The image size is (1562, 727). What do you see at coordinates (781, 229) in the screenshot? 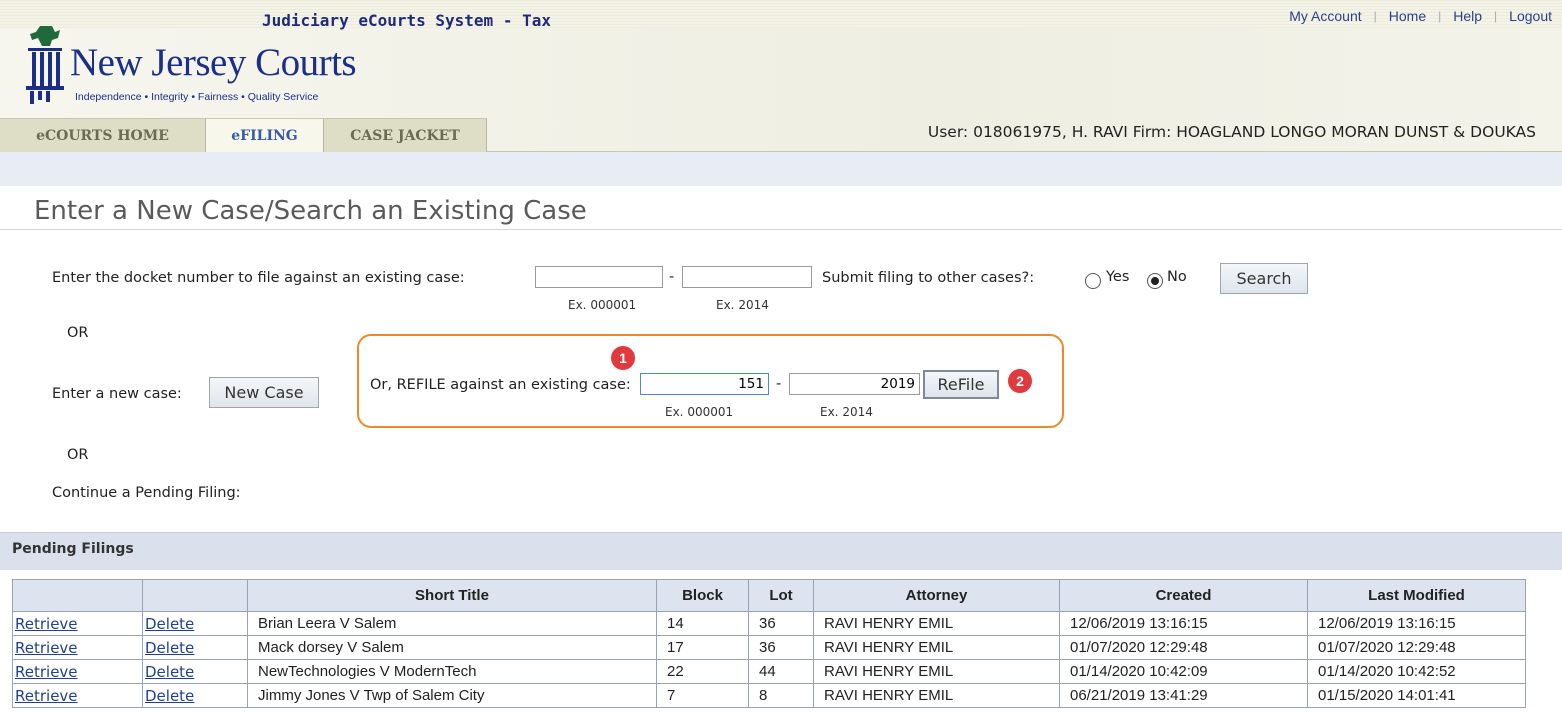
I see `title-divider` at bounding box center [781, 229].